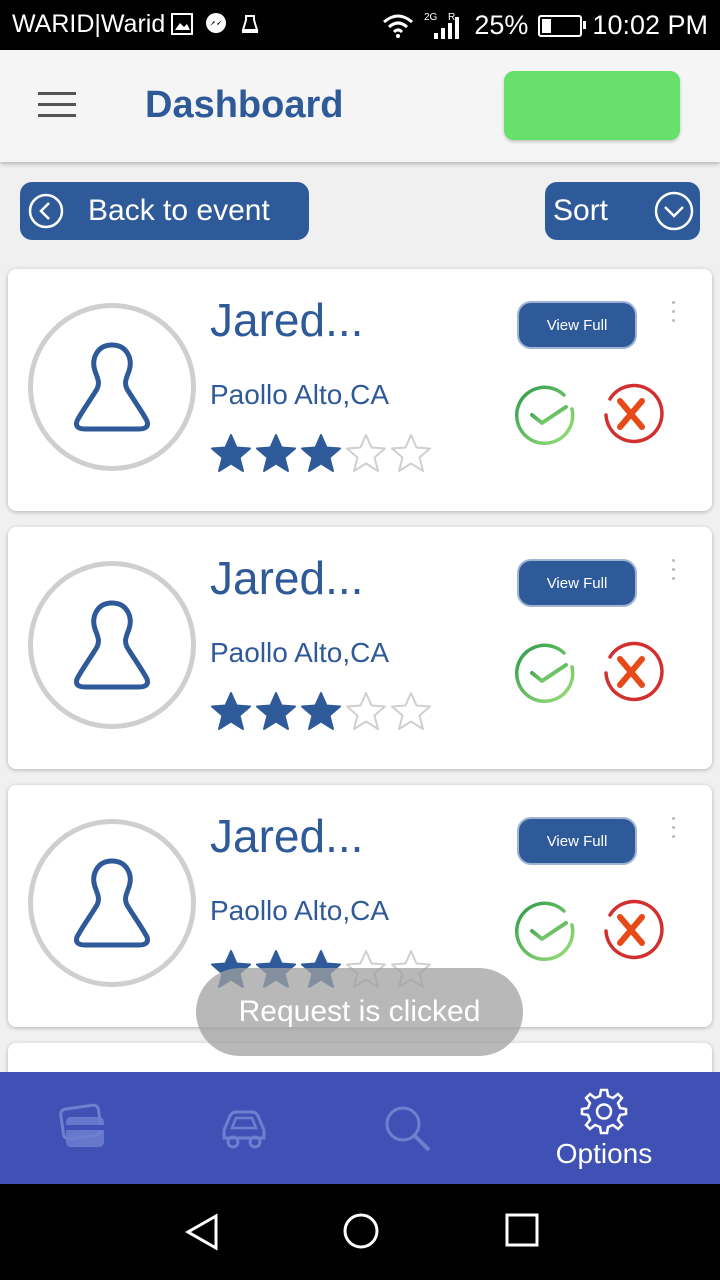 This screenshot has width=720, height=1280. Describe the element at coordinates (244, 105) in the screenshot. I see `page-title: Dashboard` at that location.